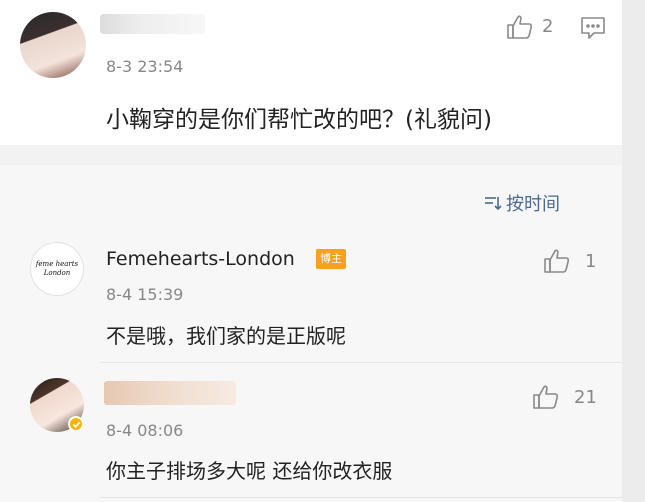 This screenshot has height=502, width=645. What do you see at coordinates (322, 155) in the screenshot?
I see `section-separator` at bounding box center [322, 155].